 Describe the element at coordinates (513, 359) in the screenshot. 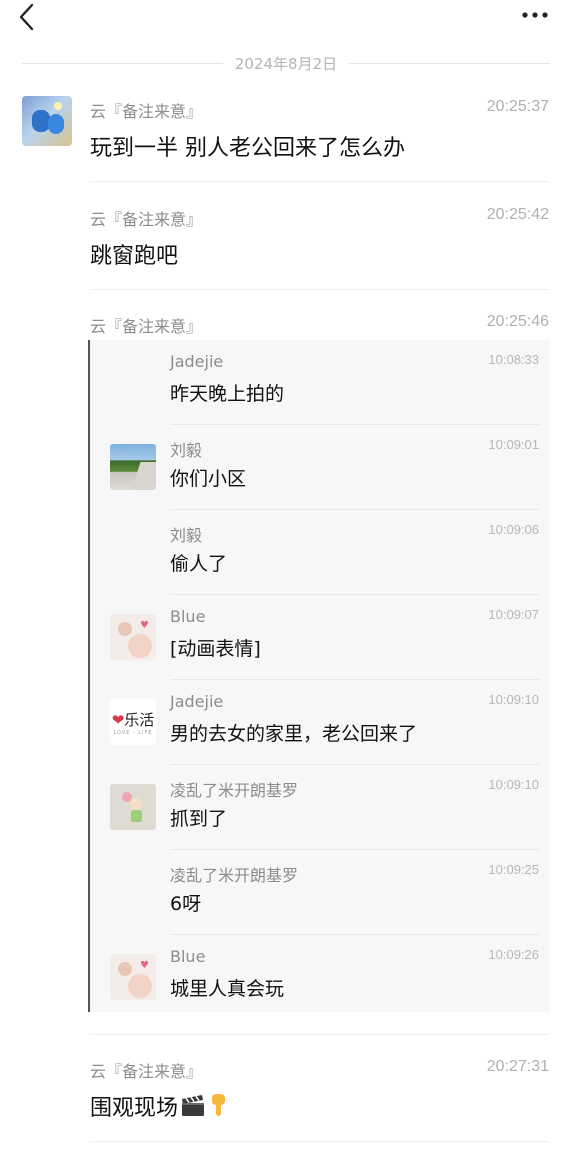

I see `forwarded-time: 10:08:33` at that location.